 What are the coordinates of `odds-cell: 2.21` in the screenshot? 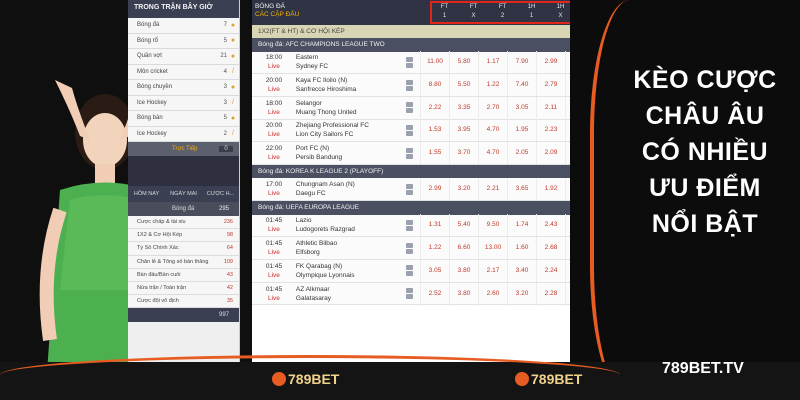 It's located at (492, 189).